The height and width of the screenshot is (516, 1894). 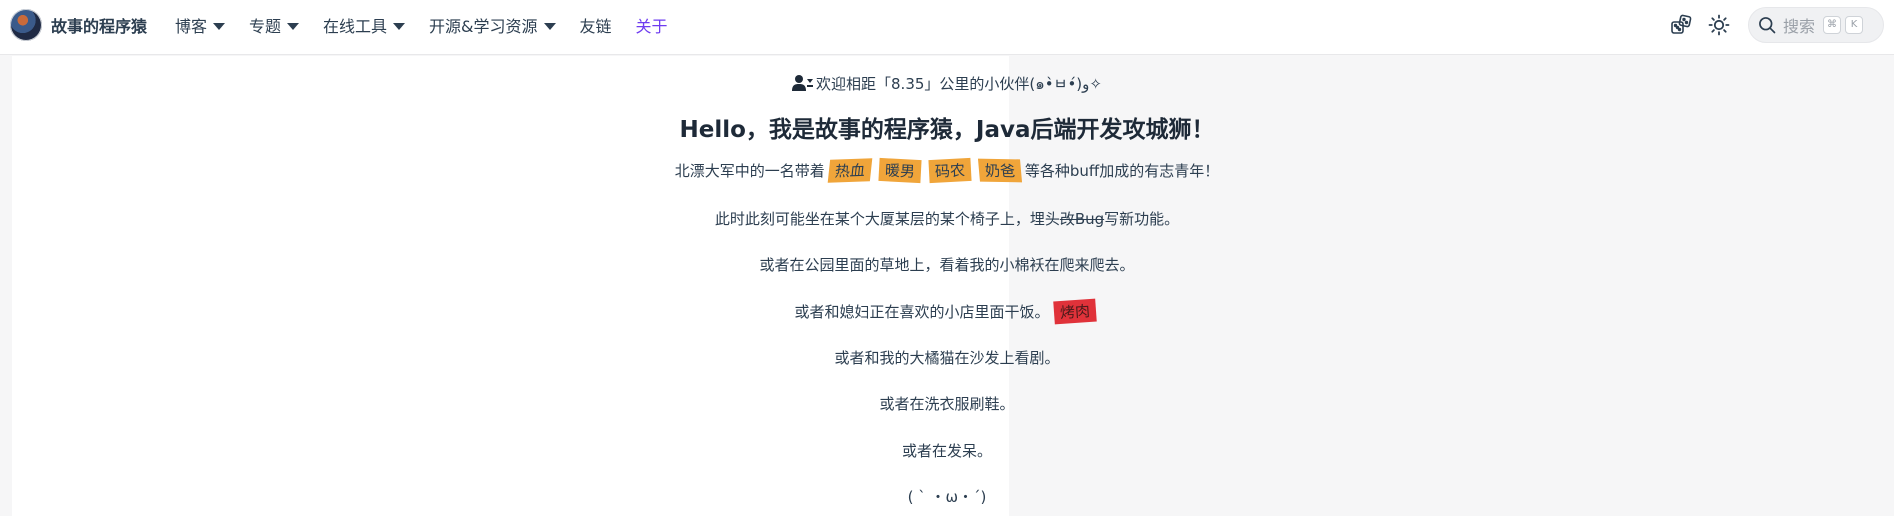 I want to click on nav-blog-label: 博客, so click(x=191, y=26).